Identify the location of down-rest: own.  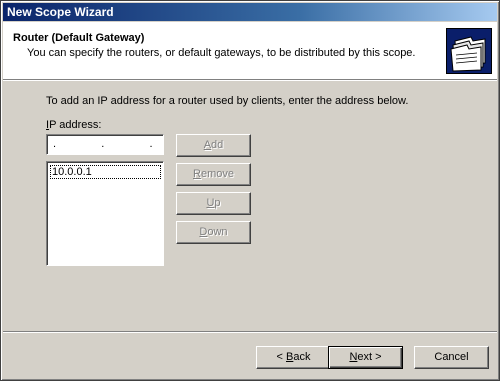
(217, 232).